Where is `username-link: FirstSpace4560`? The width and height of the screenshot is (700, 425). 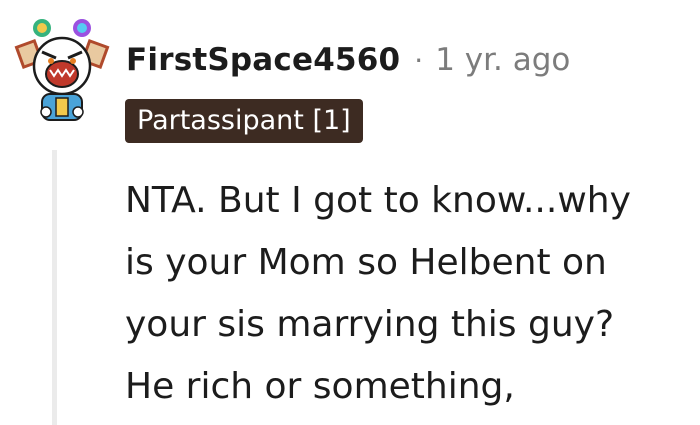 username-link: FirstSpace4560 is located at coordinates (263, 60).